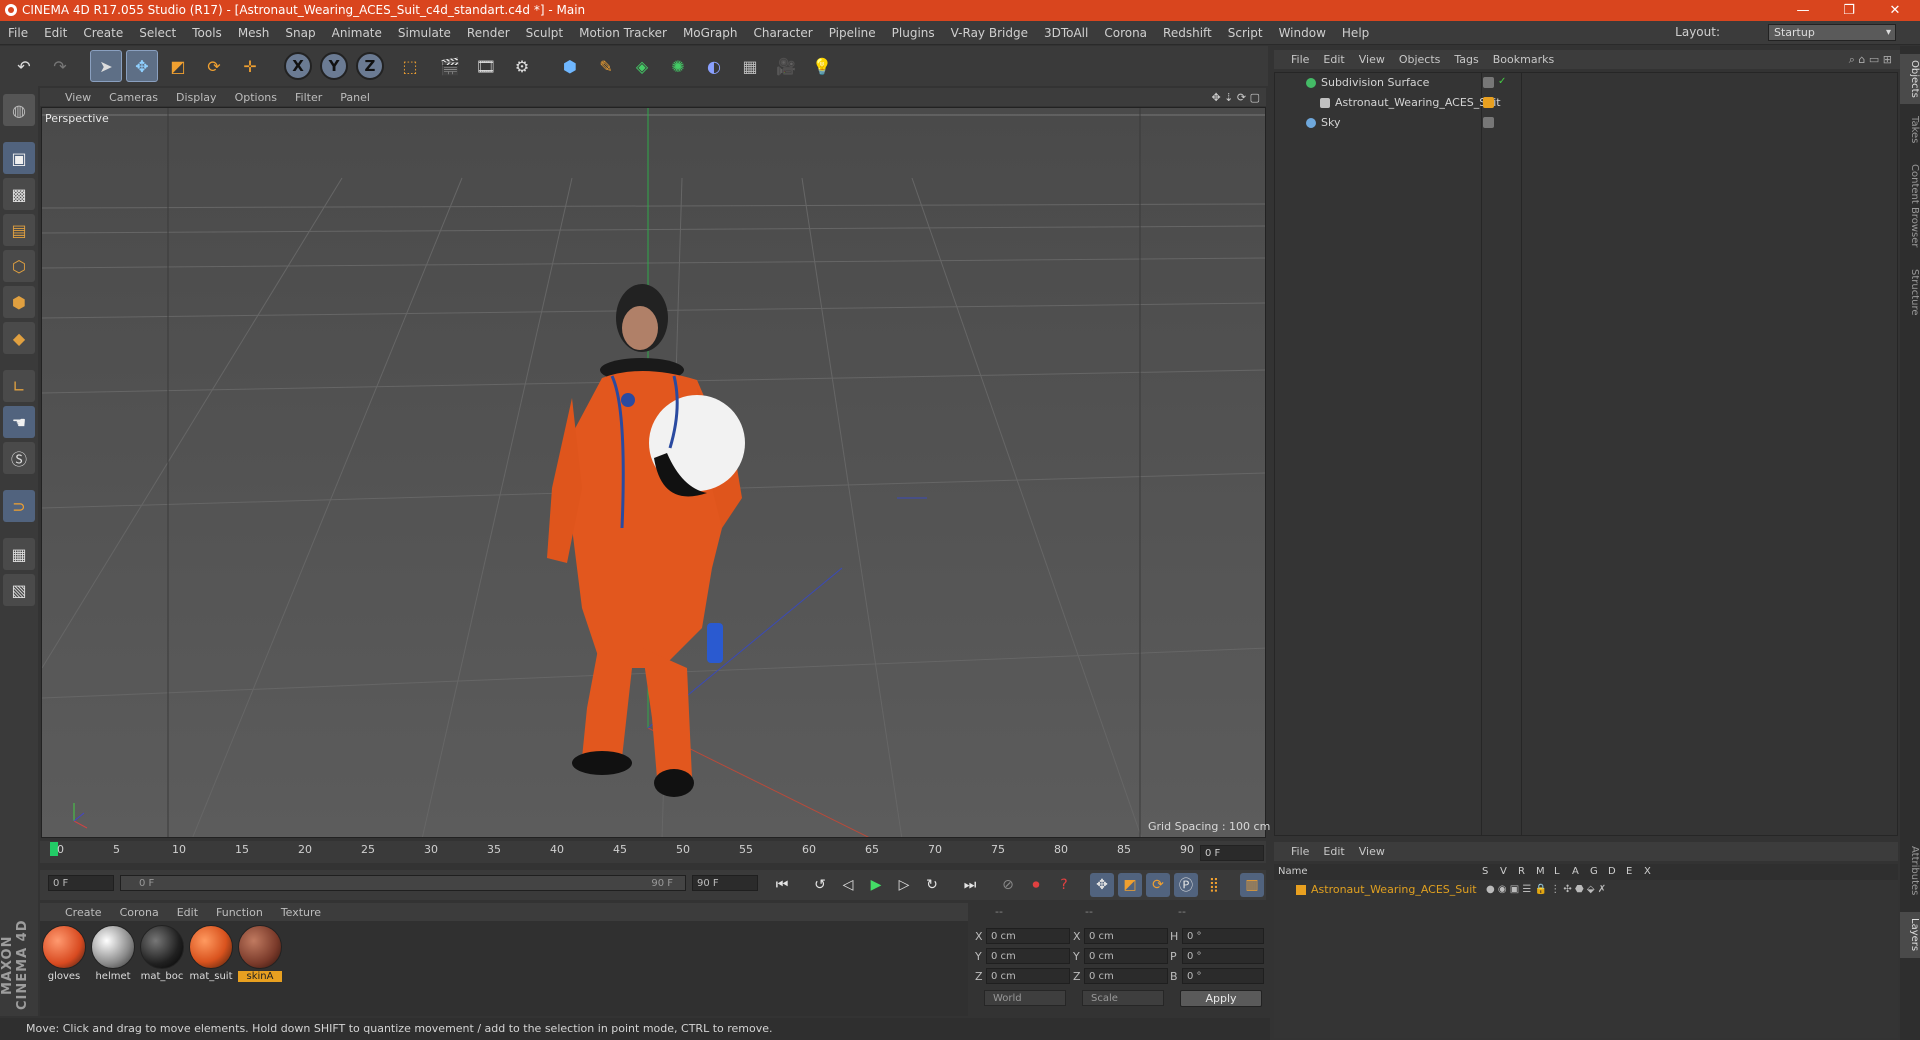  Describe the element at coordinates (522, 66) in the screenshot. I see `render-settings-icon: ⚙` at that location.